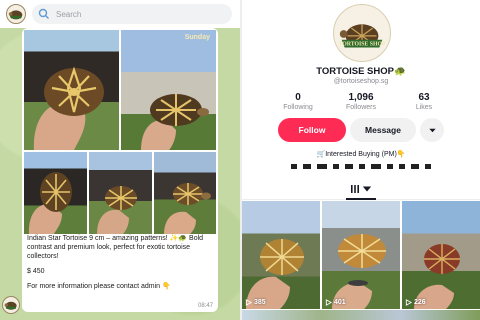  What do you see at coordinates (132, 14) in the screenshot?
I see `search-bar: Search` at bounding box center [132, 14].